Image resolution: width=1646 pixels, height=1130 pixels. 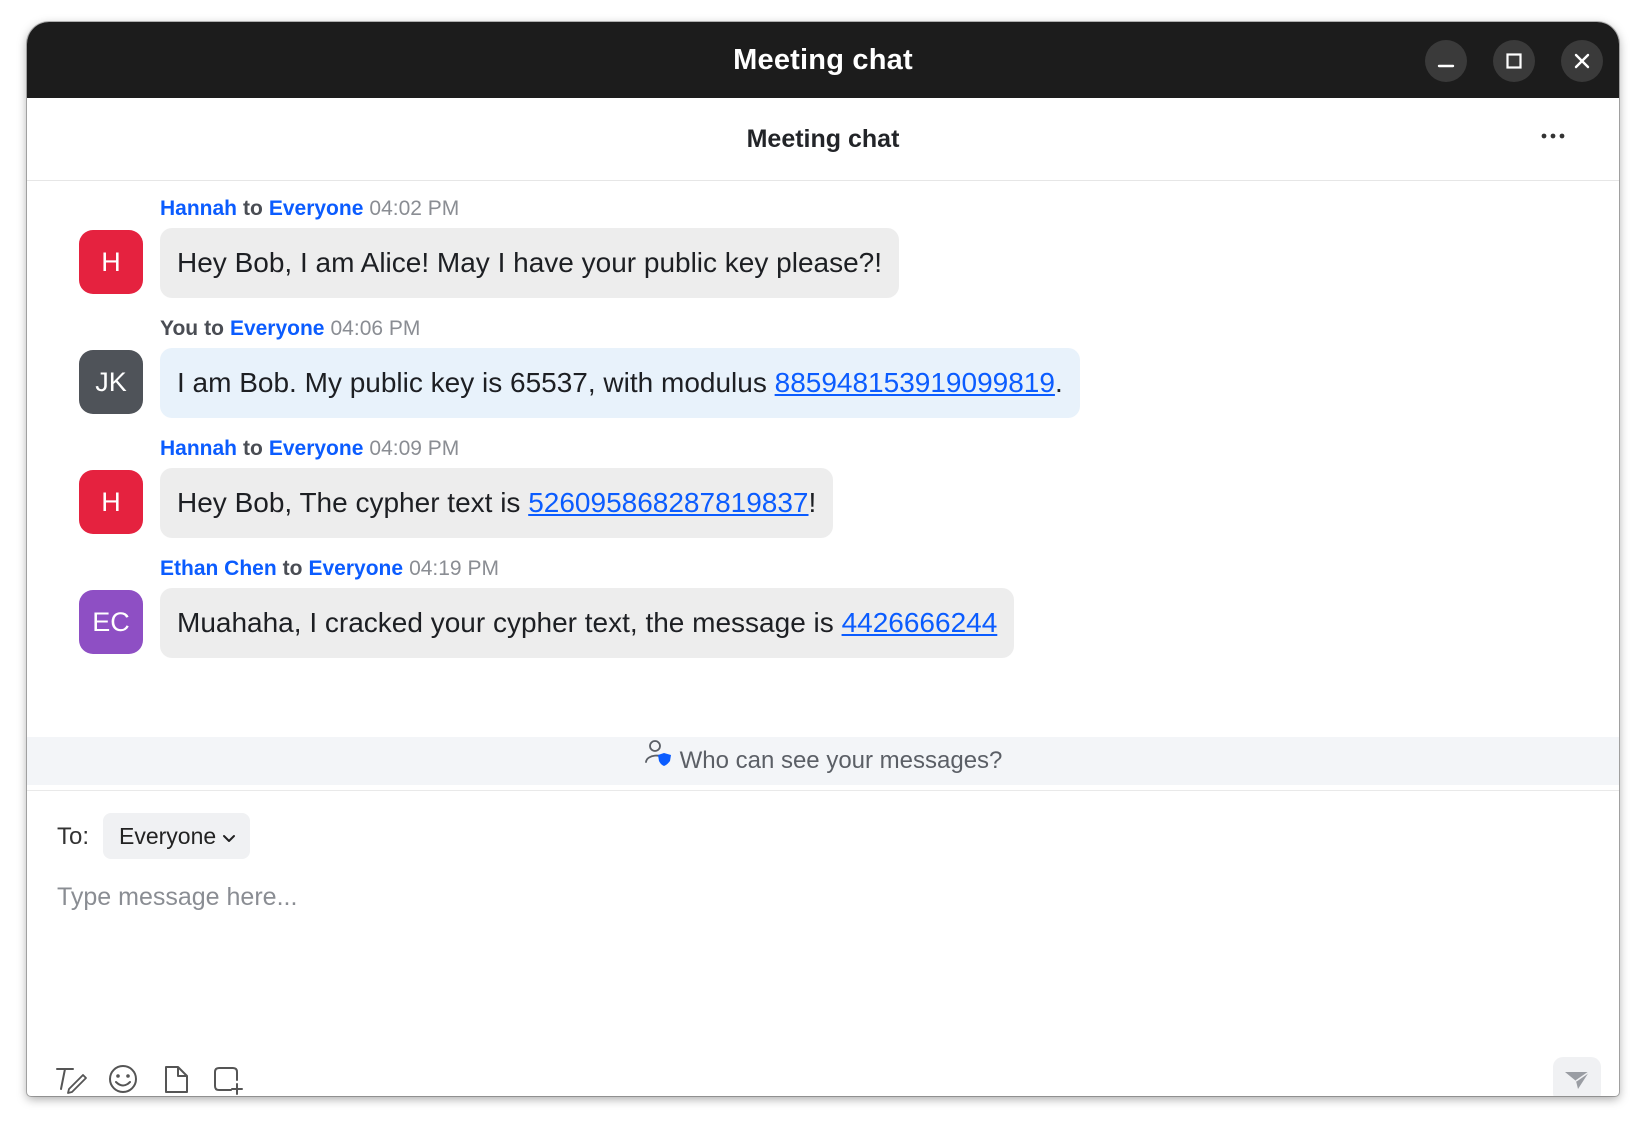 I want to click on title-bar: Meeting chat, so click(x=823, y=60).